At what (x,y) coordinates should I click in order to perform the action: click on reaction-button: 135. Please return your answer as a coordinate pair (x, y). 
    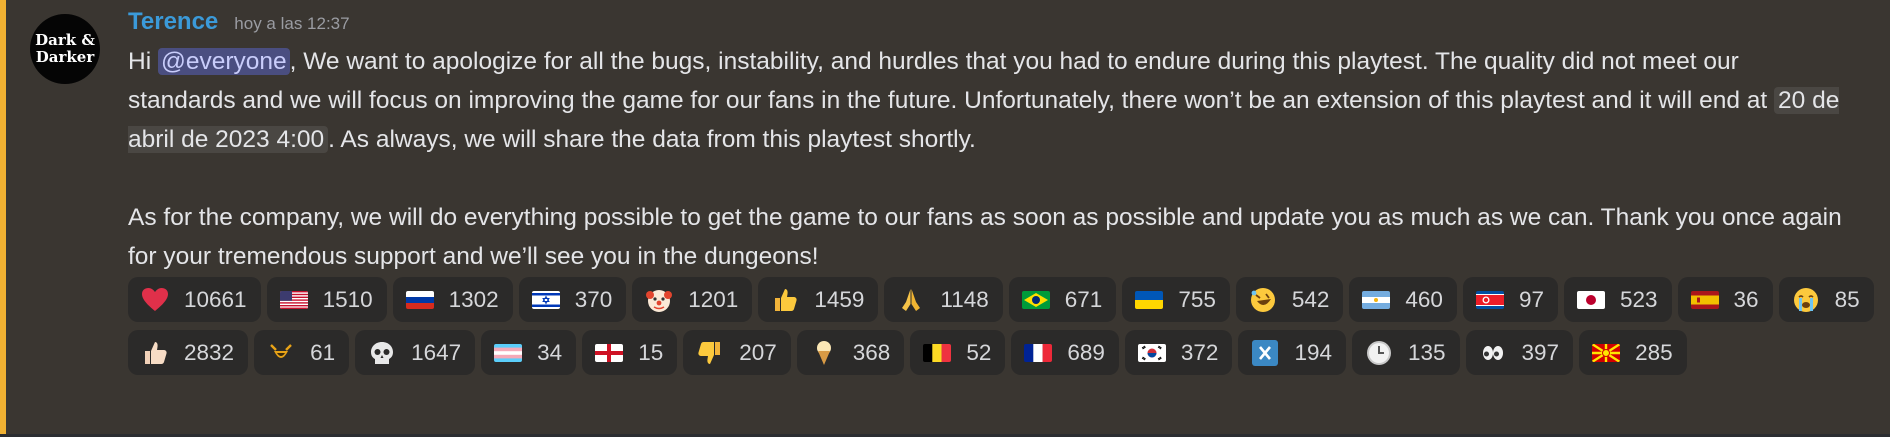
    Looking at the image, I should click on (1405, 352).